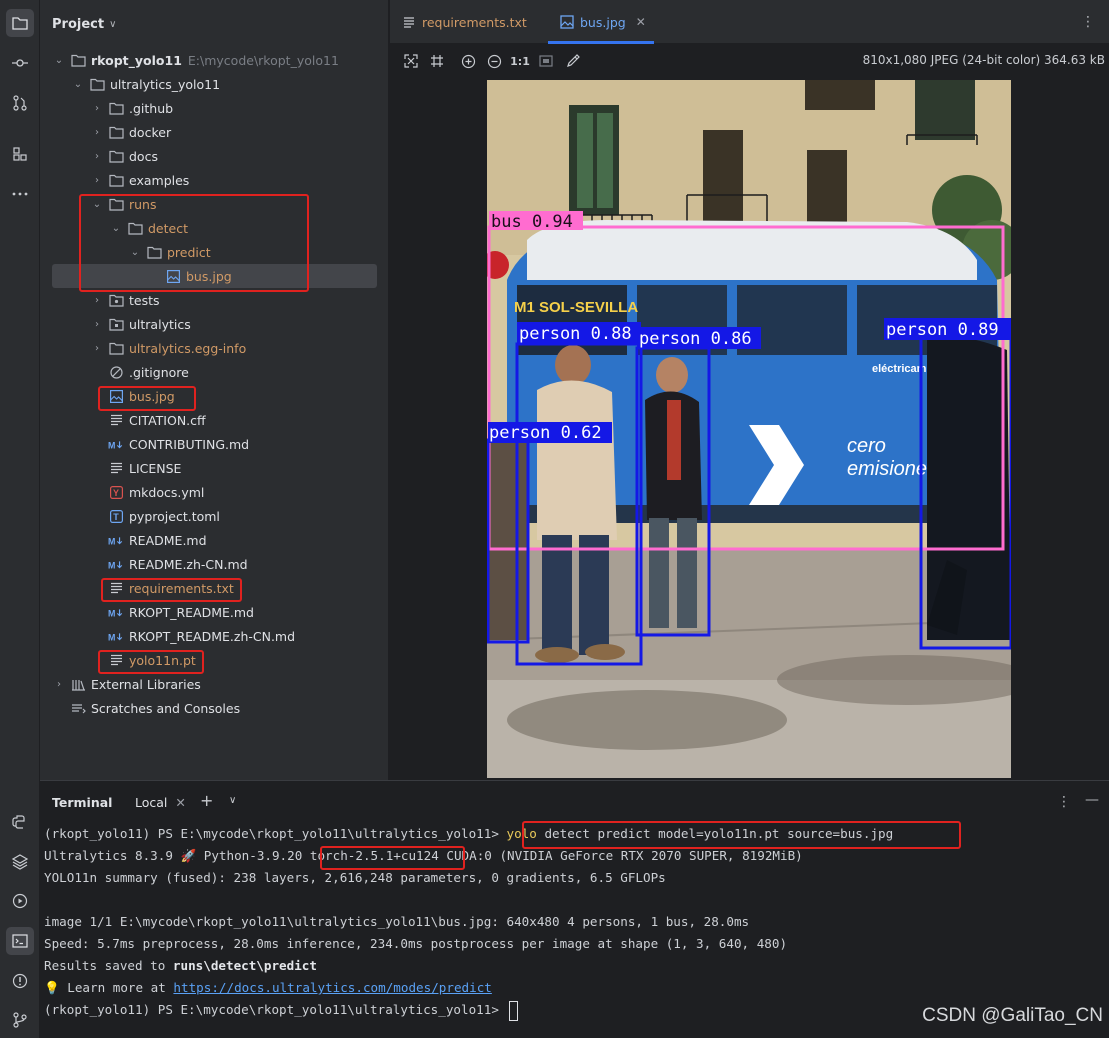 This screenshot has height=1038, width=1109. What do you see at coordinates (214, 684) in the screenshot?
I see `tree-item: › External Libraries` at bounding box center [214, 684].